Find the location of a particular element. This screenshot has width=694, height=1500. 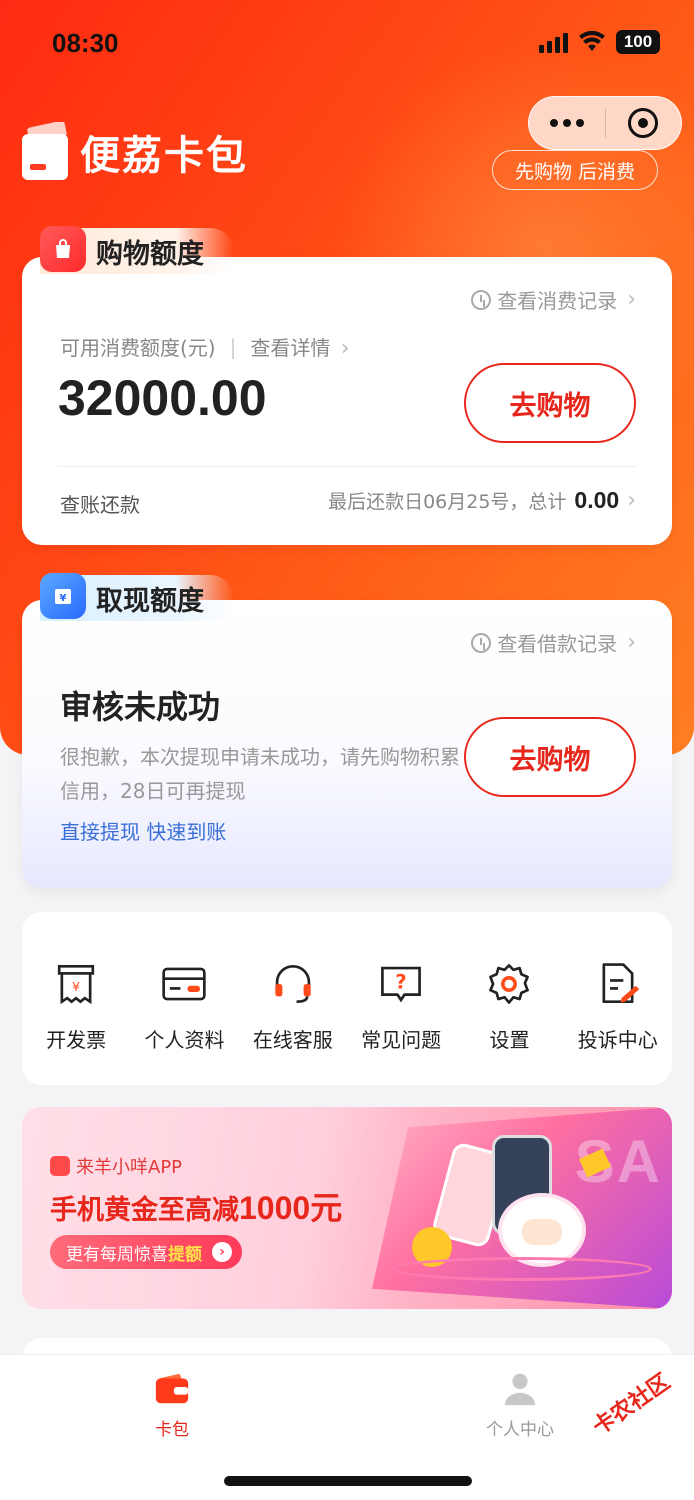

divider is located at coordinates (347, 466).